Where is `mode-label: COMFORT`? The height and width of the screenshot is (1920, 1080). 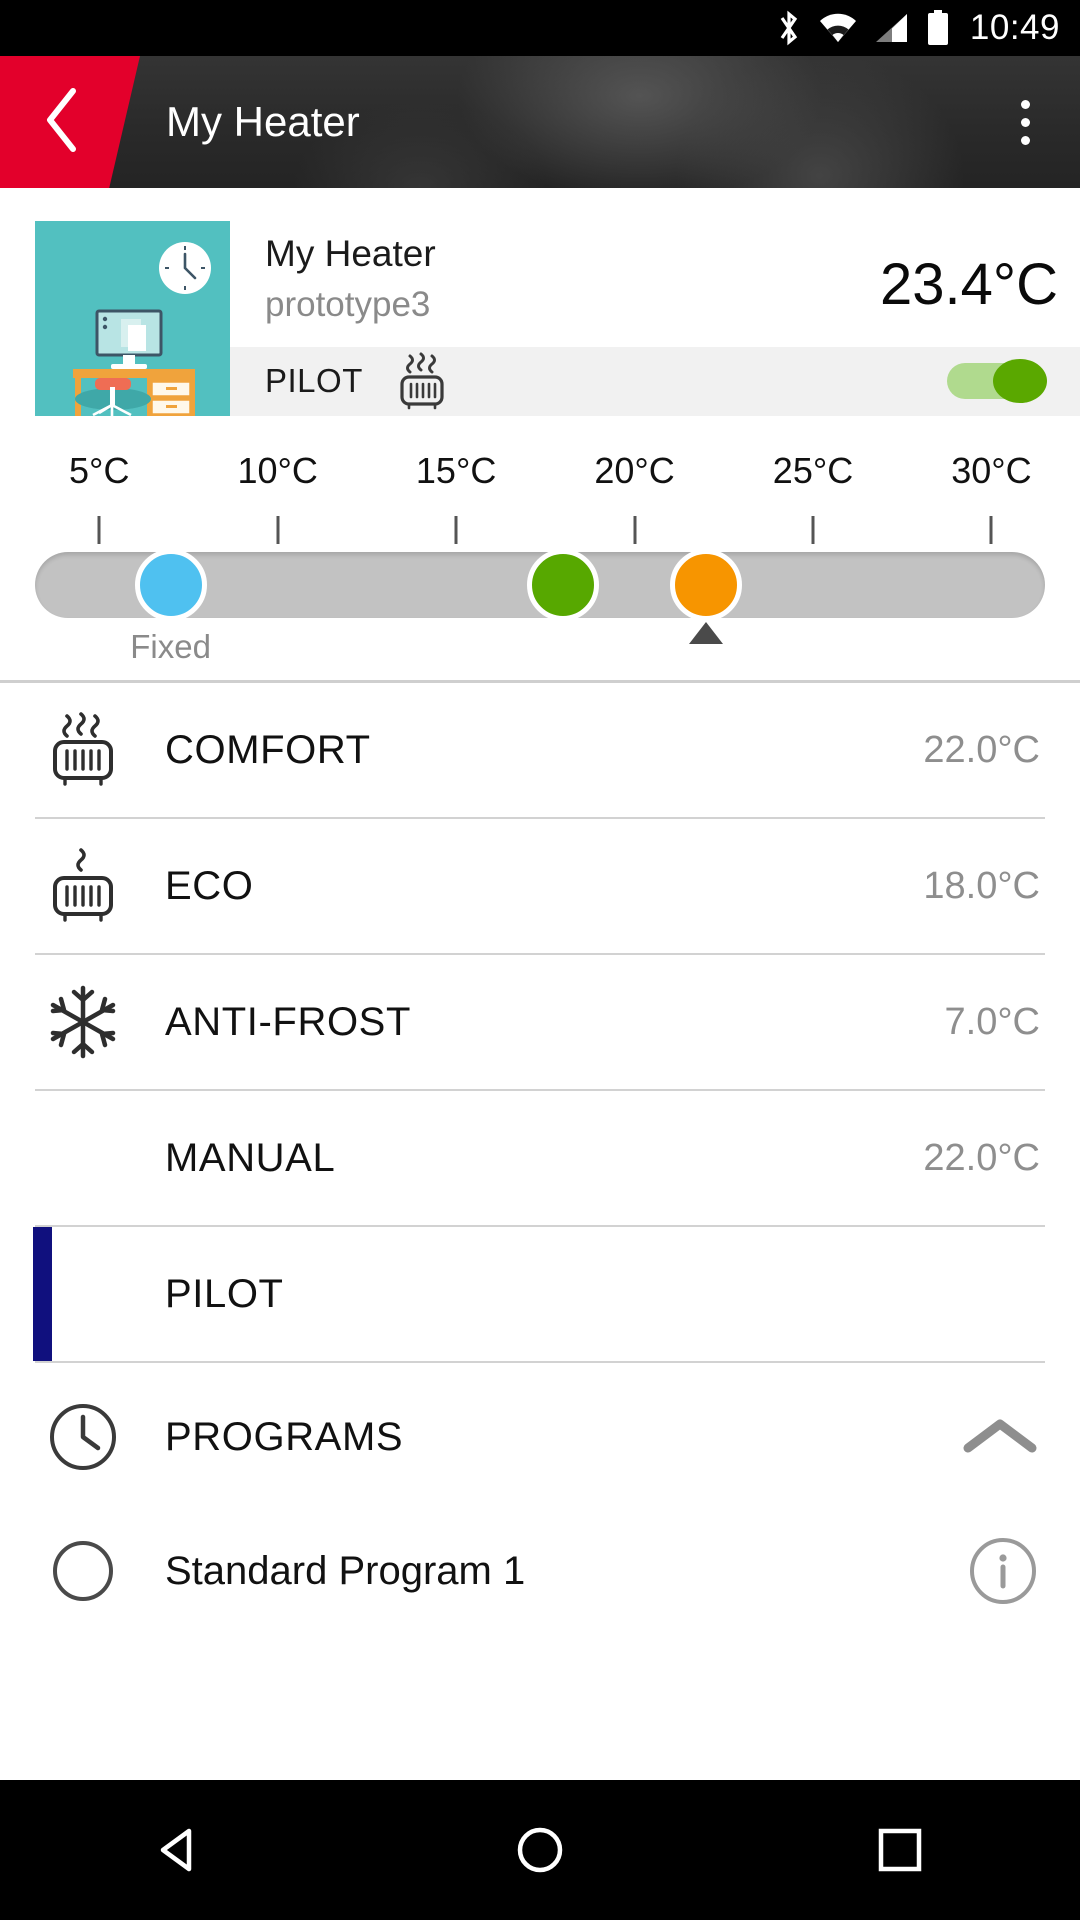
mode-label: COMFORT is located at coordinates (268, 749).